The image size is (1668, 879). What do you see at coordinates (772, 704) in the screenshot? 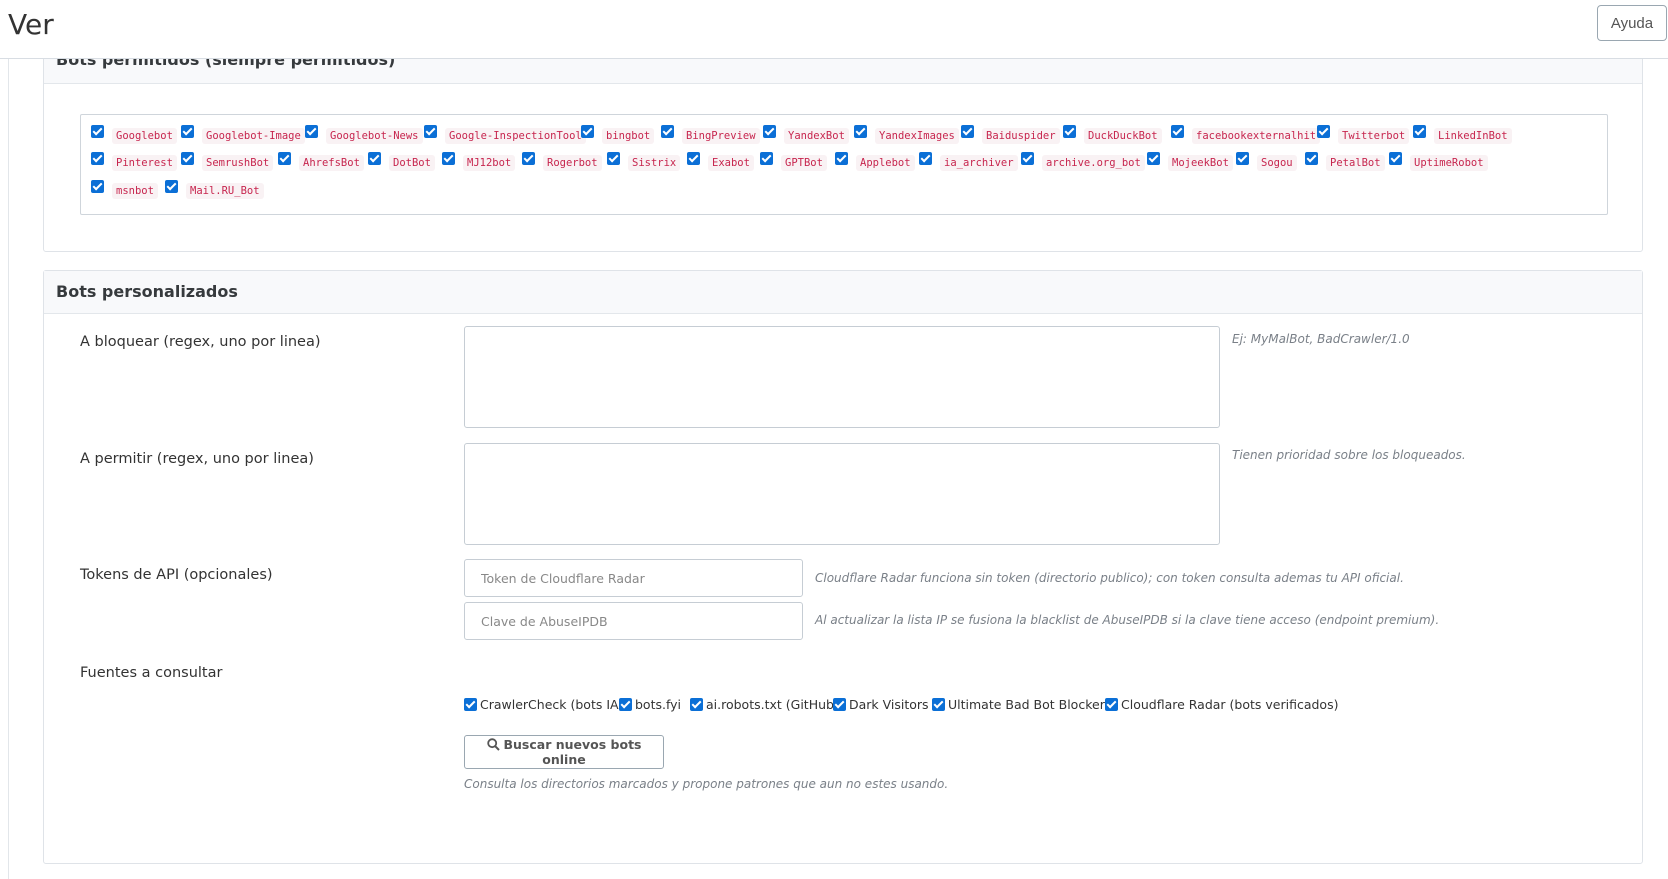
I see `source-label: ai.robots.txt (GitHub)` at bounding box center [772, 704].